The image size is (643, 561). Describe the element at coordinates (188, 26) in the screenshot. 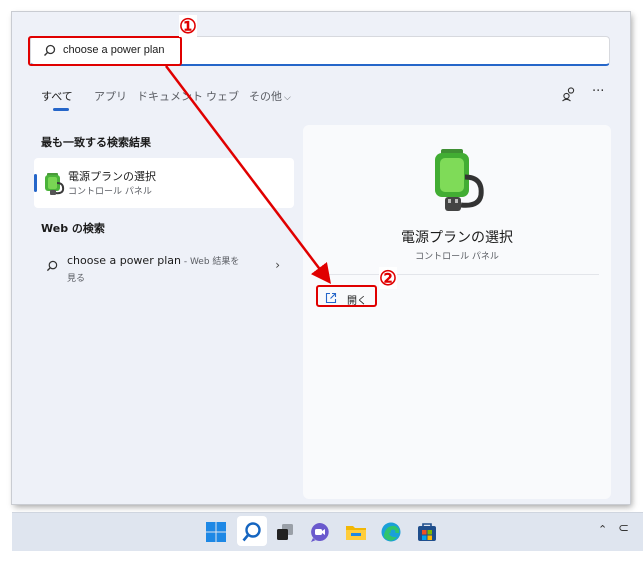

I see `annotation-number-1: ①` at that location.